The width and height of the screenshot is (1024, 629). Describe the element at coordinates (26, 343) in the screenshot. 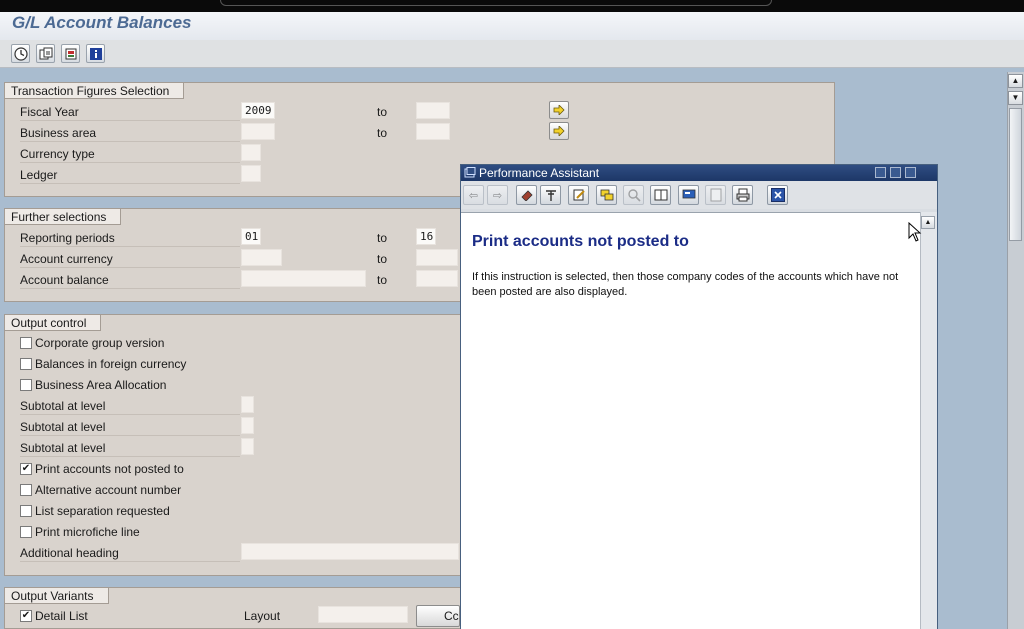

I see `corporate-group-version-checkbox` at that location.